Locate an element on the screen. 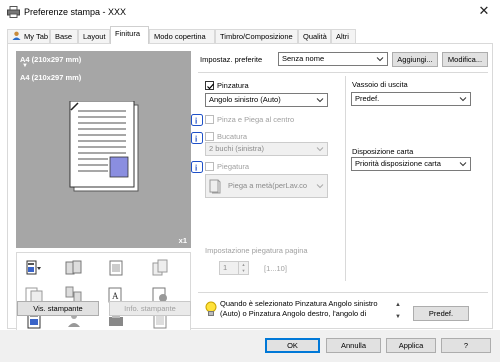 Image resolution: width=500 pixels, height=362 pixels. fold-setting-label: Impostazione piegatura pagina is located at coordinates (256, 250).